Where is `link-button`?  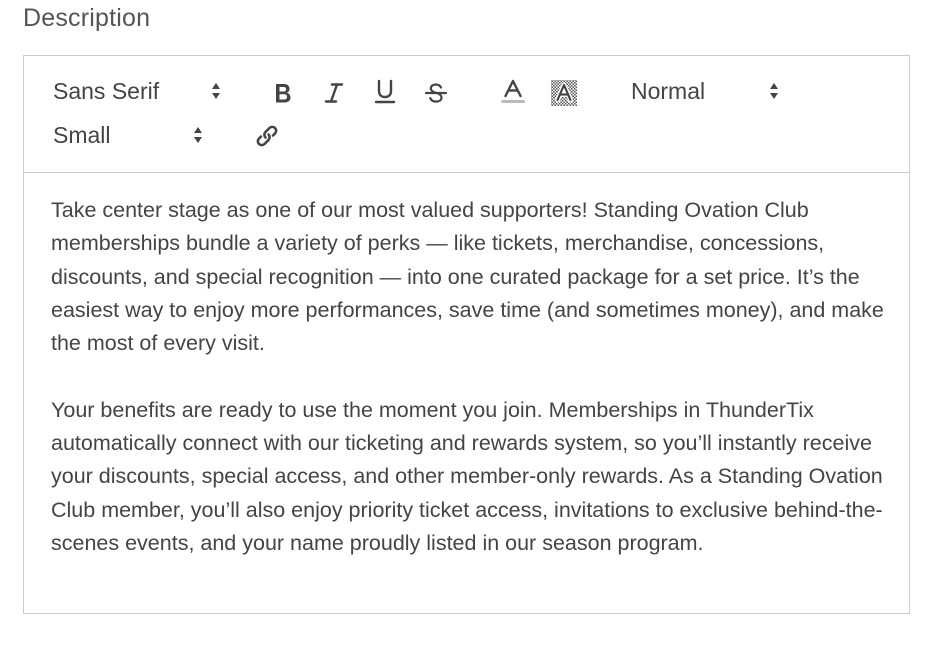 link-button is located at coordinates (267, 136).